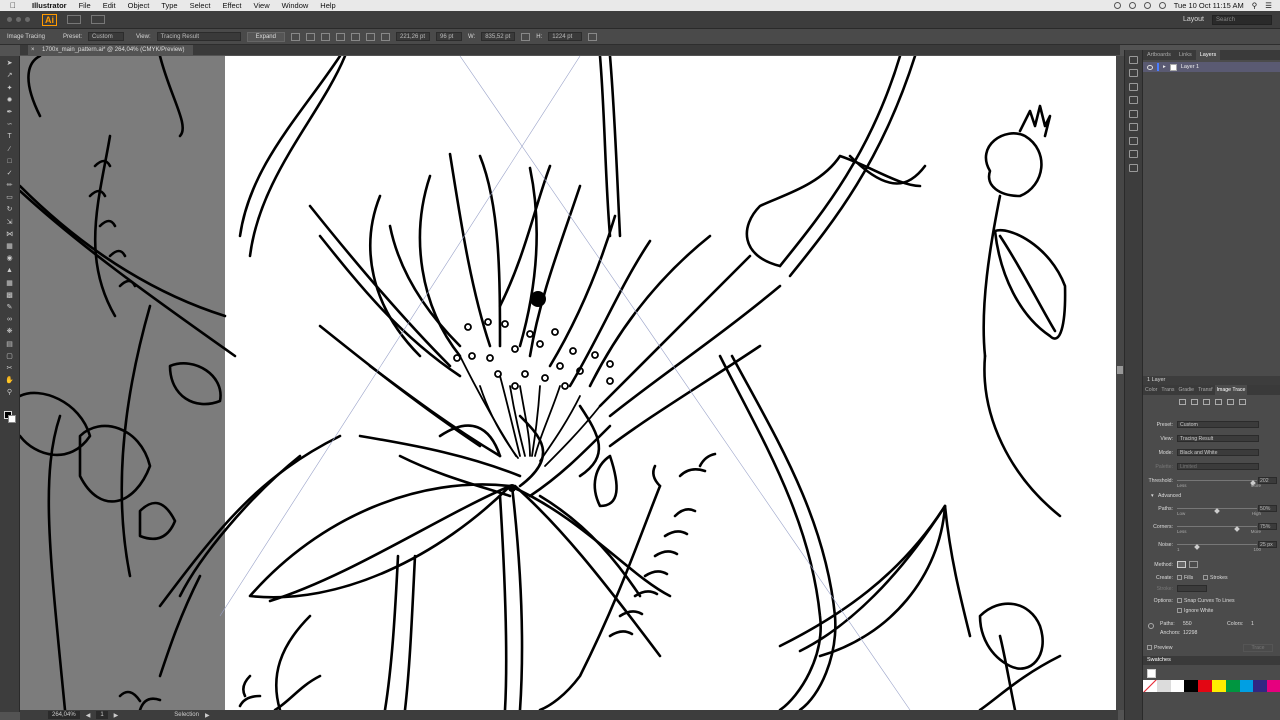 Image resolution: width=1280 pixels, height=720 pixels. I want to click on noise-slider, so click(1217, 547).